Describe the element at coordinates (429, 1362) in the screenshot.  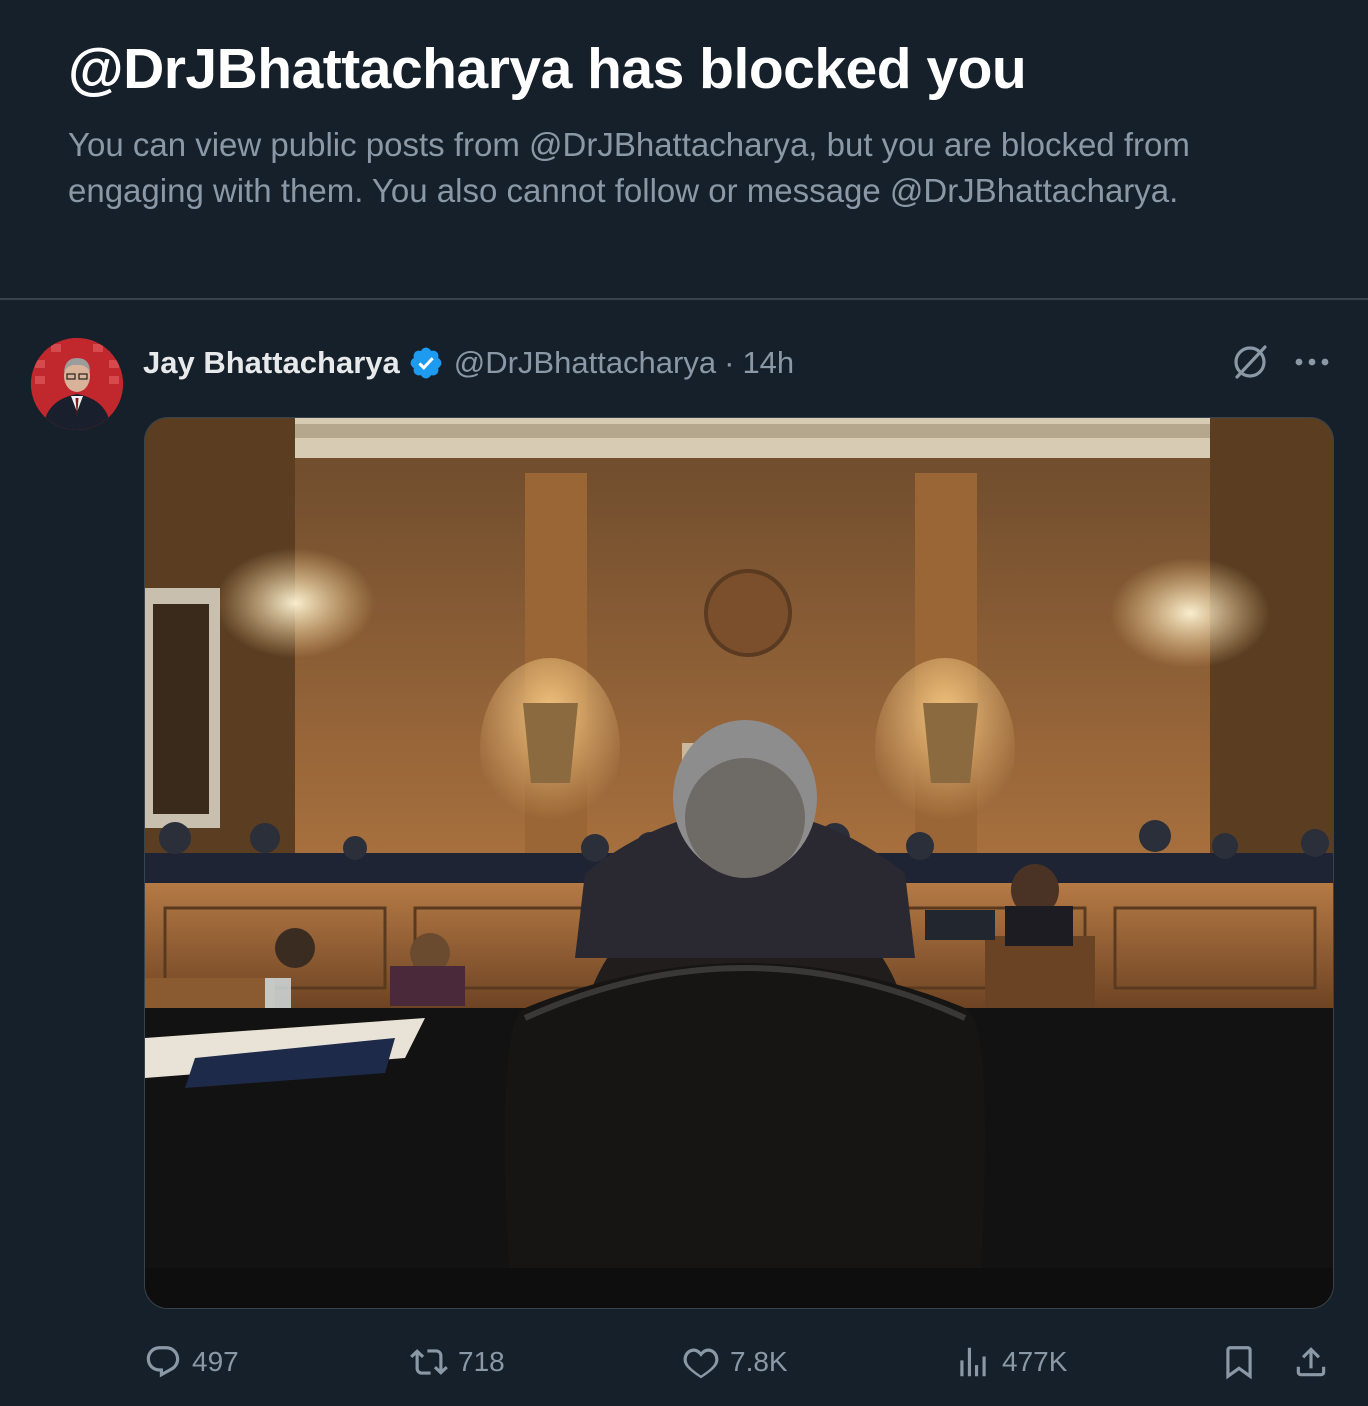
I see `repost-icon` at that location.